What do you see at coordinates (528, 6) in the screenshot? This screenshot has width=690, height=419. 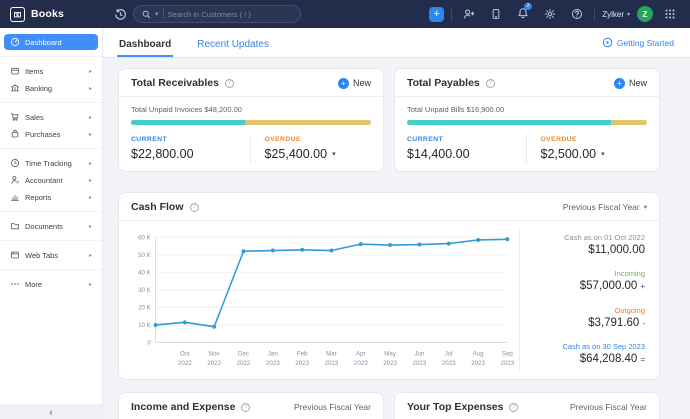 I see `notification-badge: 2` at bounding box center [528, 6].